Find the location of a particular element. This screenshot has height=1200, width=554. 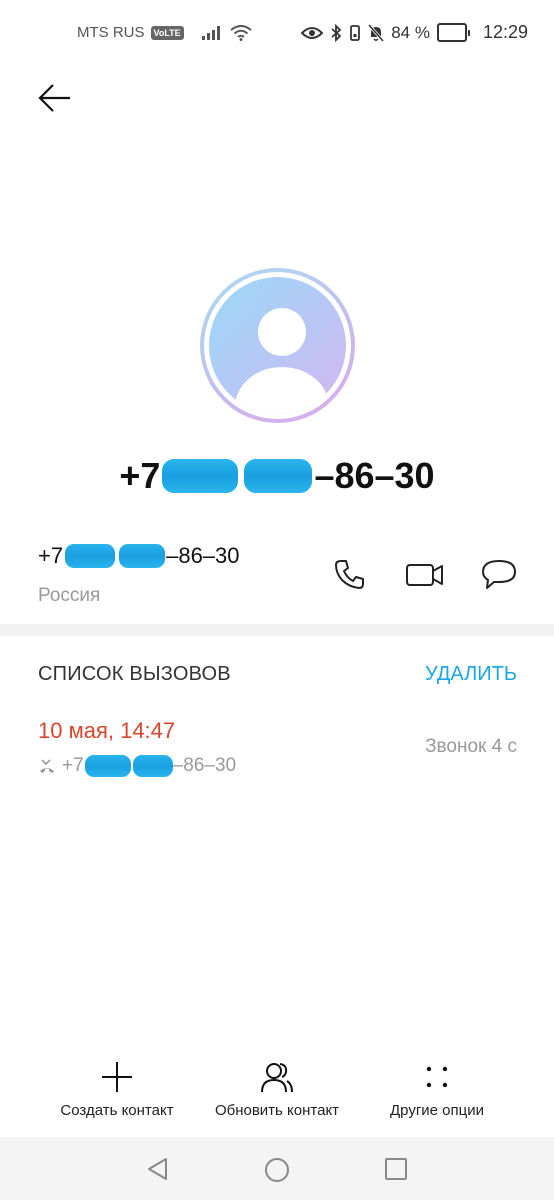

update-contact-label: Обновить контакт is located at coordinates (277, 1110).